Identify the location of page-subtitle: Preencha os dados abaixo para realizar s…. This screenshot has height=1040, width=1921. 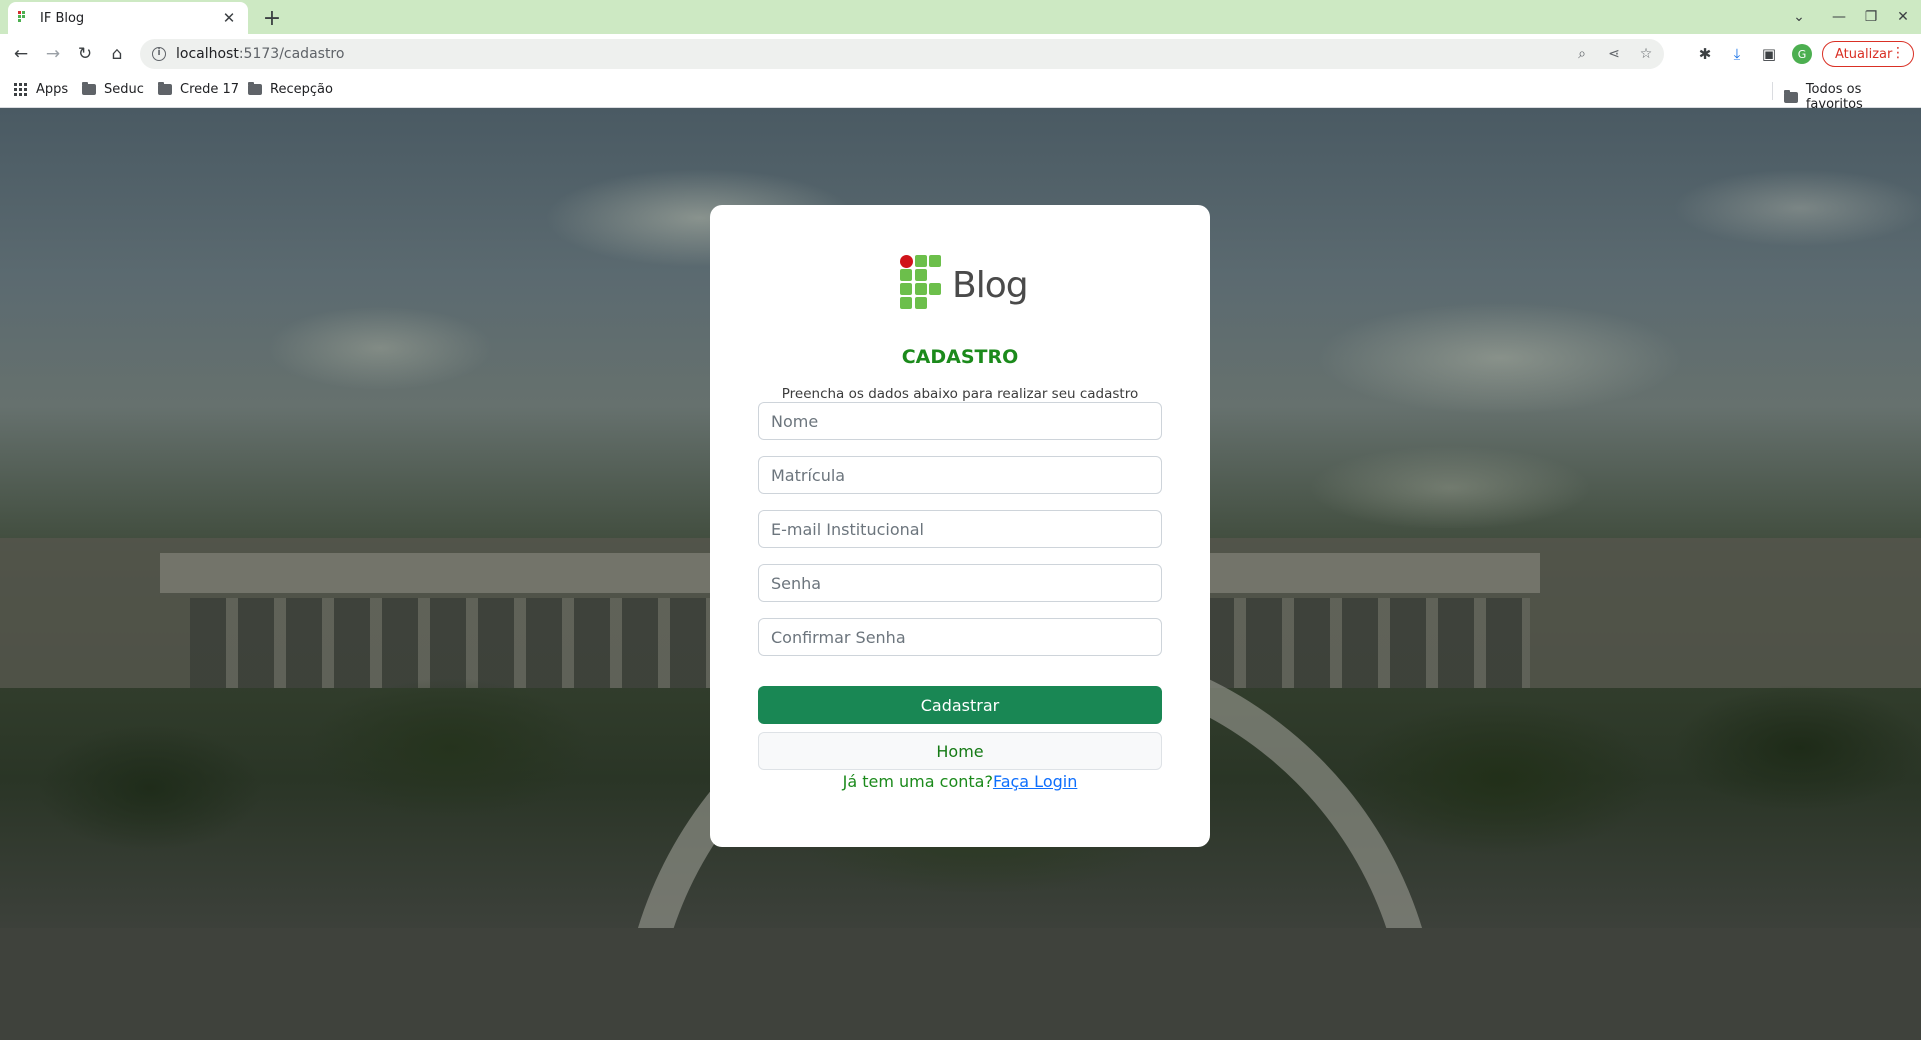
(960, 394).